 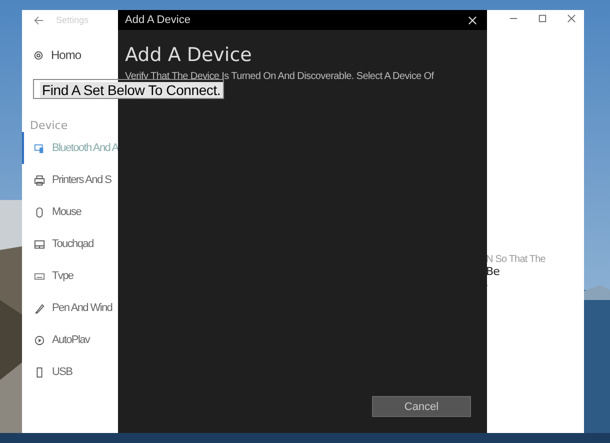 What do you see at coordinates (70, 212) in the screenshot?
I see `sidebar-item: Mouse` at bounding box center [70, 212].